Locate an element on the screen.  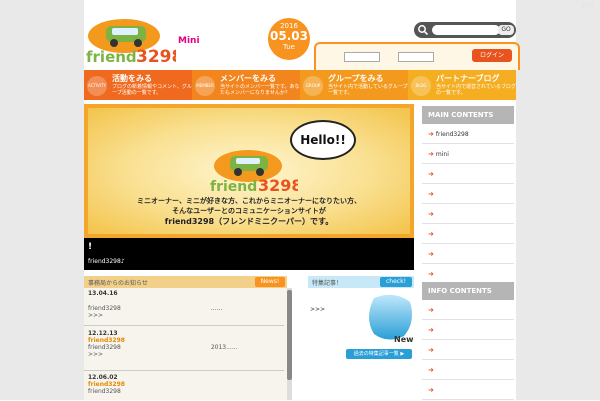
main-contents-list: ➜ friend3298 ➜ mini ➜ ➜ ➜ ➜ ➜ ➜ is located at coordinates (468, 204).